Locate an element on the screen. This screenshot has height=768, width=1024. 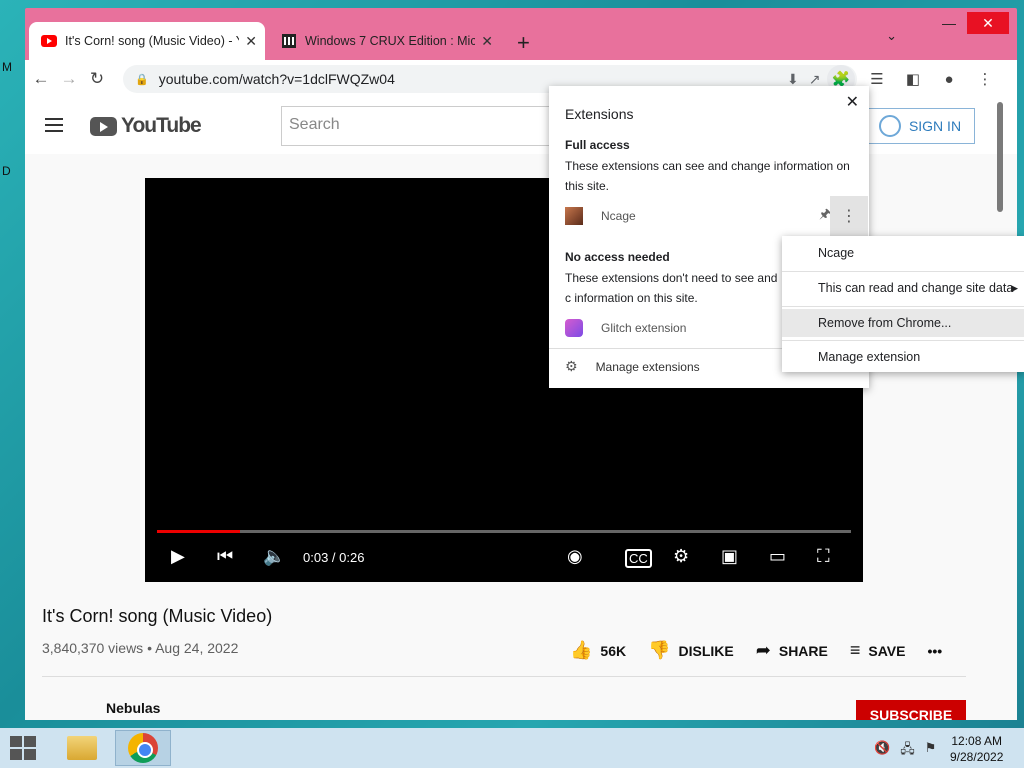
settings-gear-icon: ⚙ is located at coordinates (681, 556).